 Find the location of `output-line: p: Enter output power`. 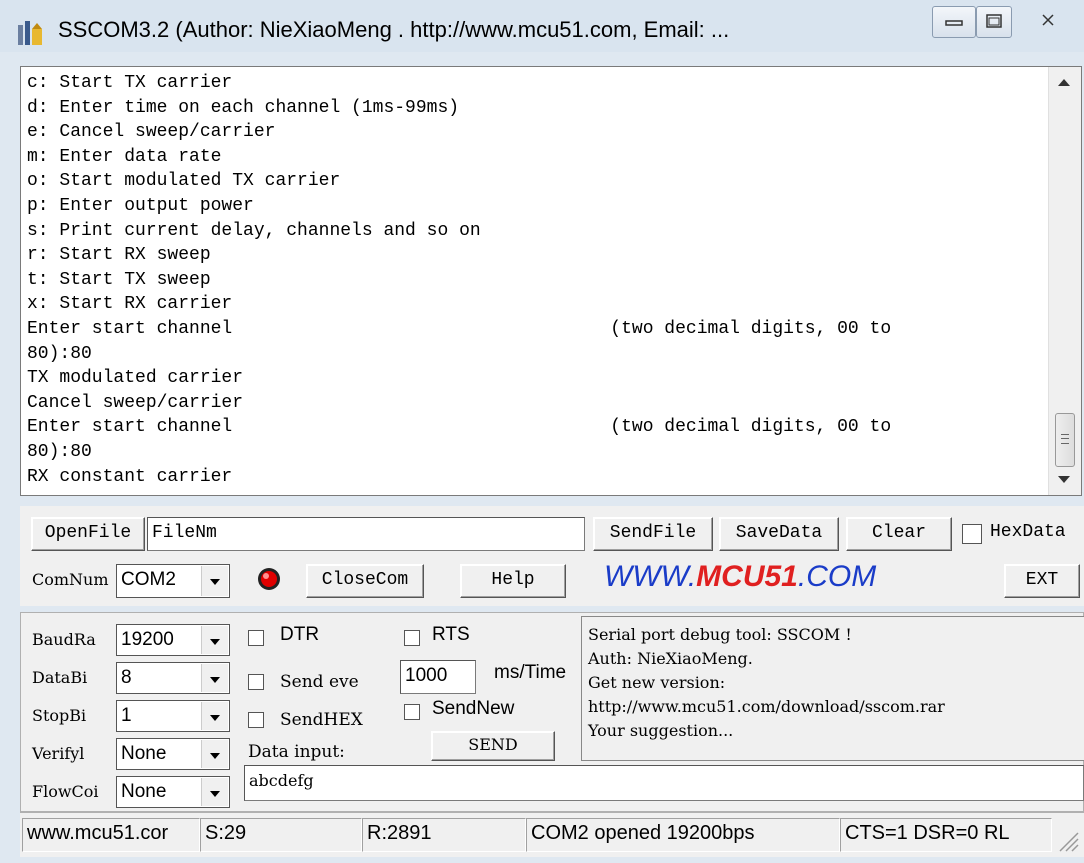

output-line: p: Enter output power is located at coordinates (140, 205).